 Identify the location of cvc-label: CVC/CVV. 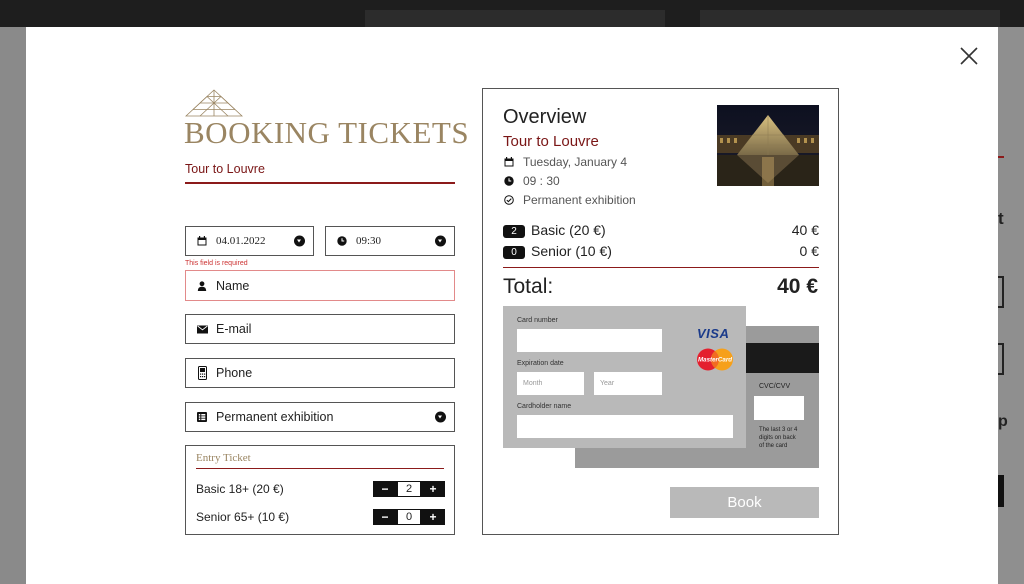
(775, 386).